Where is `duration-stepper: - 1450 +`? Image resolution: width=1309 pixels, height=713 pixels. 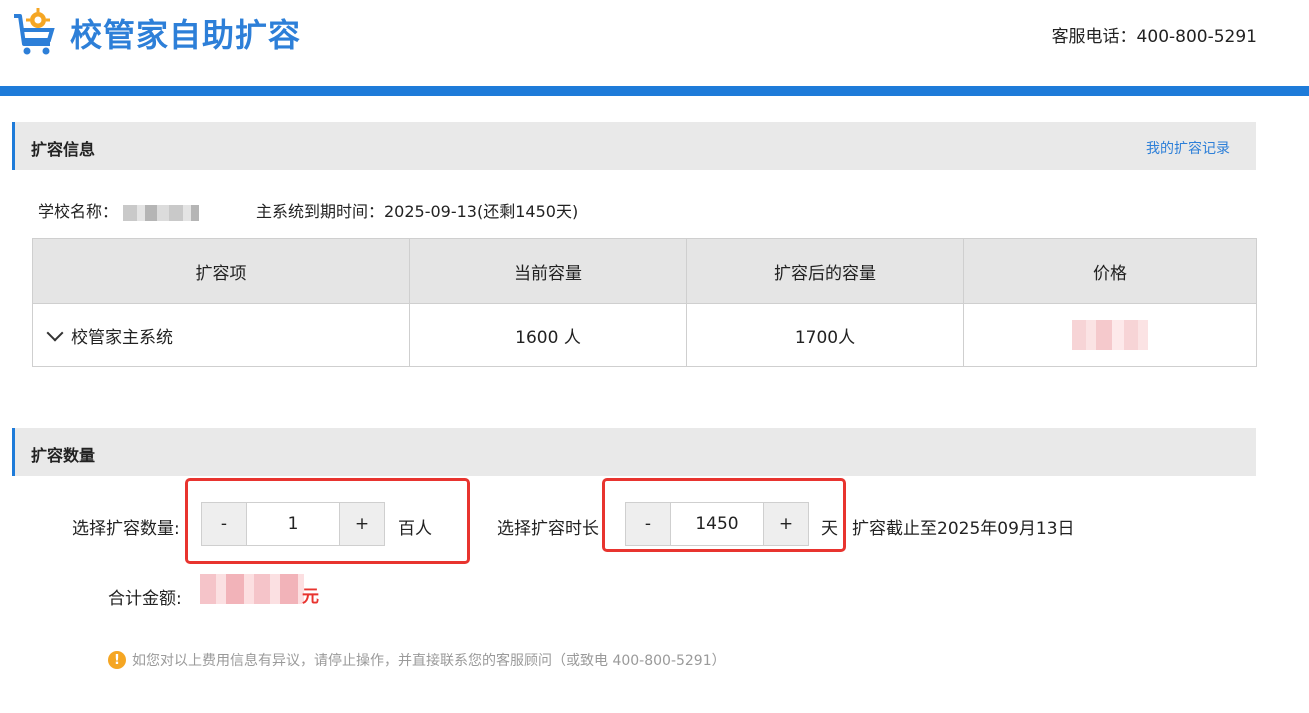
duration-stepper: - 1450 + is located at coordinates (717, 524).